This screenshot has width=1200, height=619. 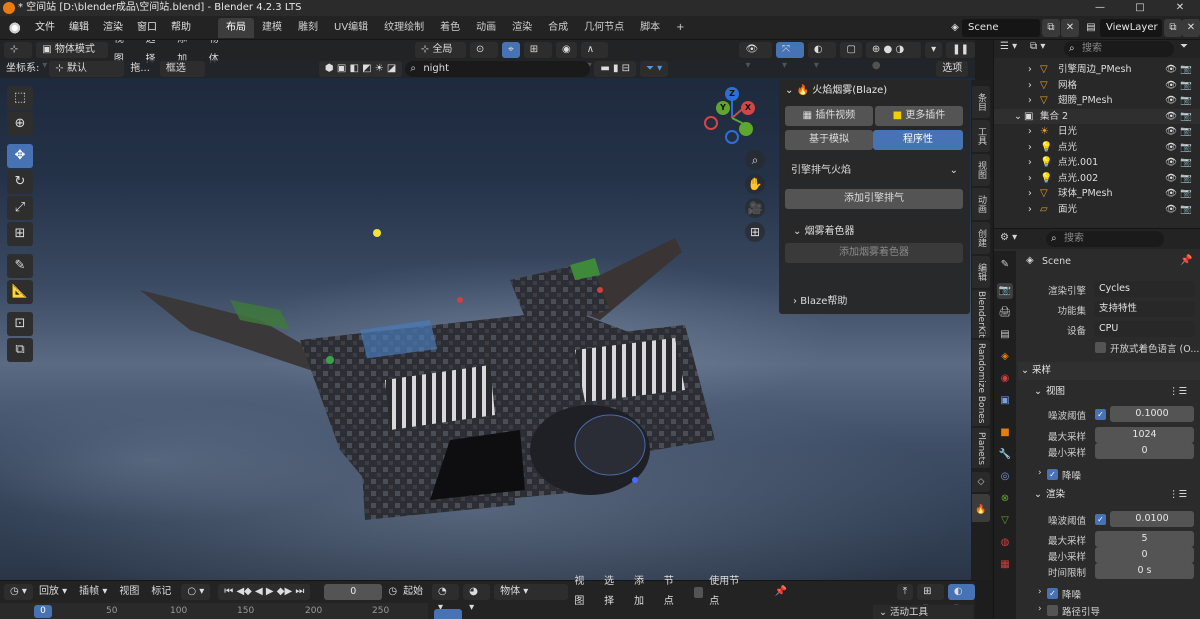 What do you see at coordinates (566, 50) in the screenshot?
I see `proportional-edit-toggle: ◉` at bounding box center [566, 50].